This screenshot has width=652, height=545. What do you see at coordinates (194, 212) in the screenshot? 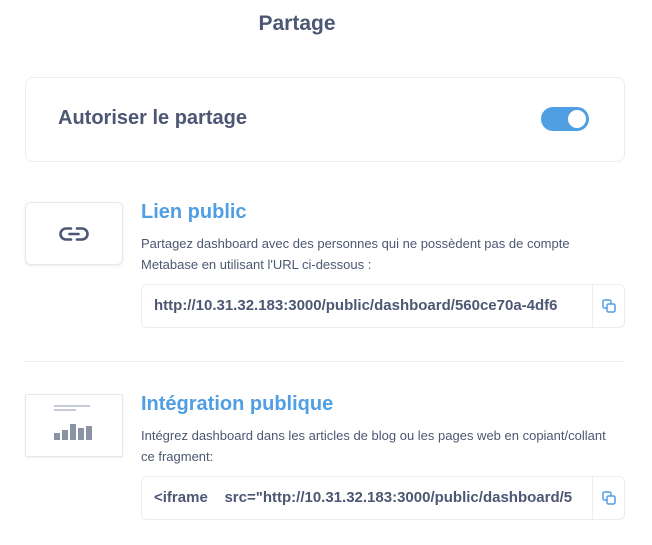
I see `public-link-title: Lien public` at bounding box center [194, 212].